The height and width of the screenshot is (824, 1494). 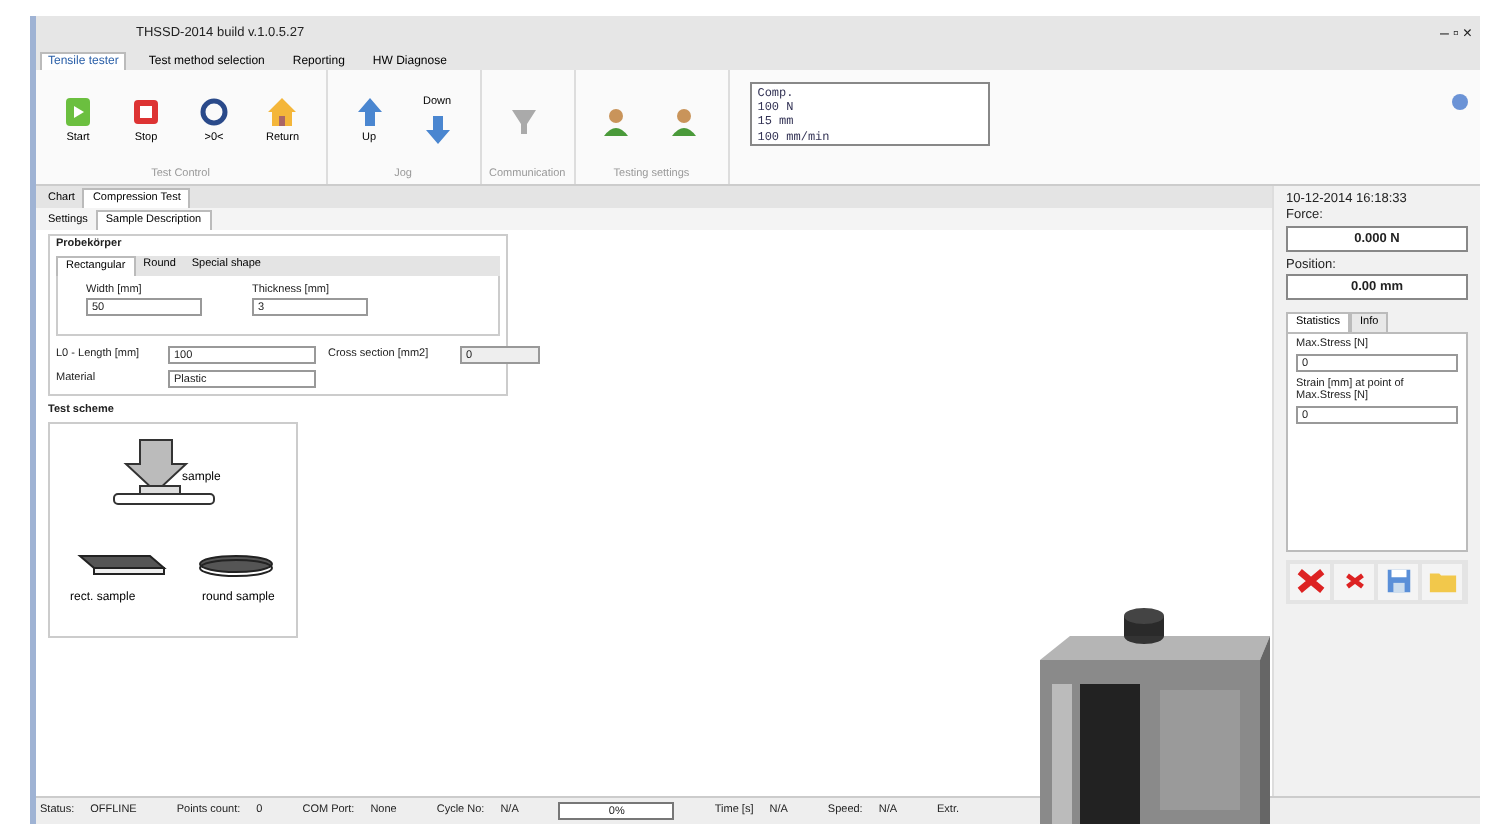 I want to click on funnel-icon, so click(x=523, y=121).